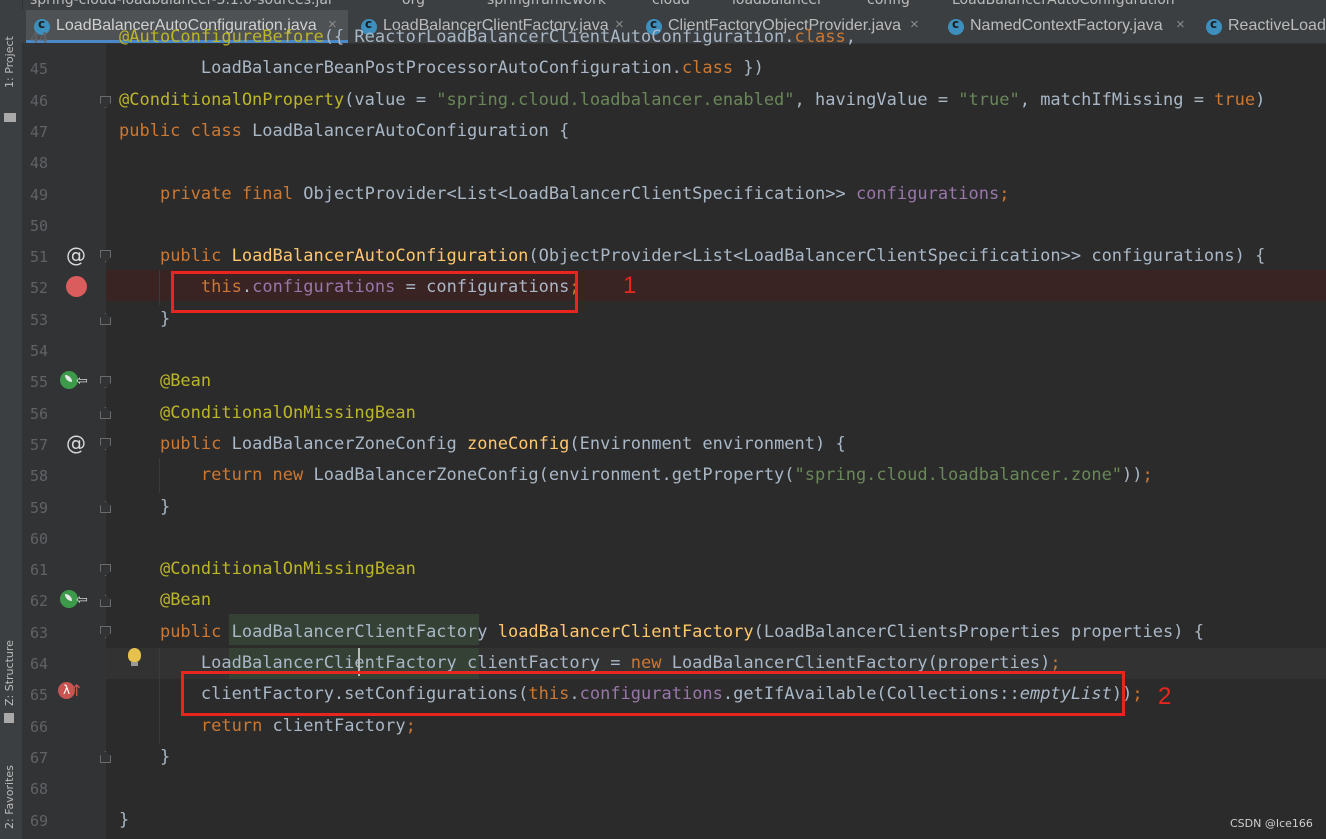 The image size is (1326, 839). What do you see at coordinates (195, 256) in the screenshot?
I see `code-token: public` at bounding box center [195, 256].